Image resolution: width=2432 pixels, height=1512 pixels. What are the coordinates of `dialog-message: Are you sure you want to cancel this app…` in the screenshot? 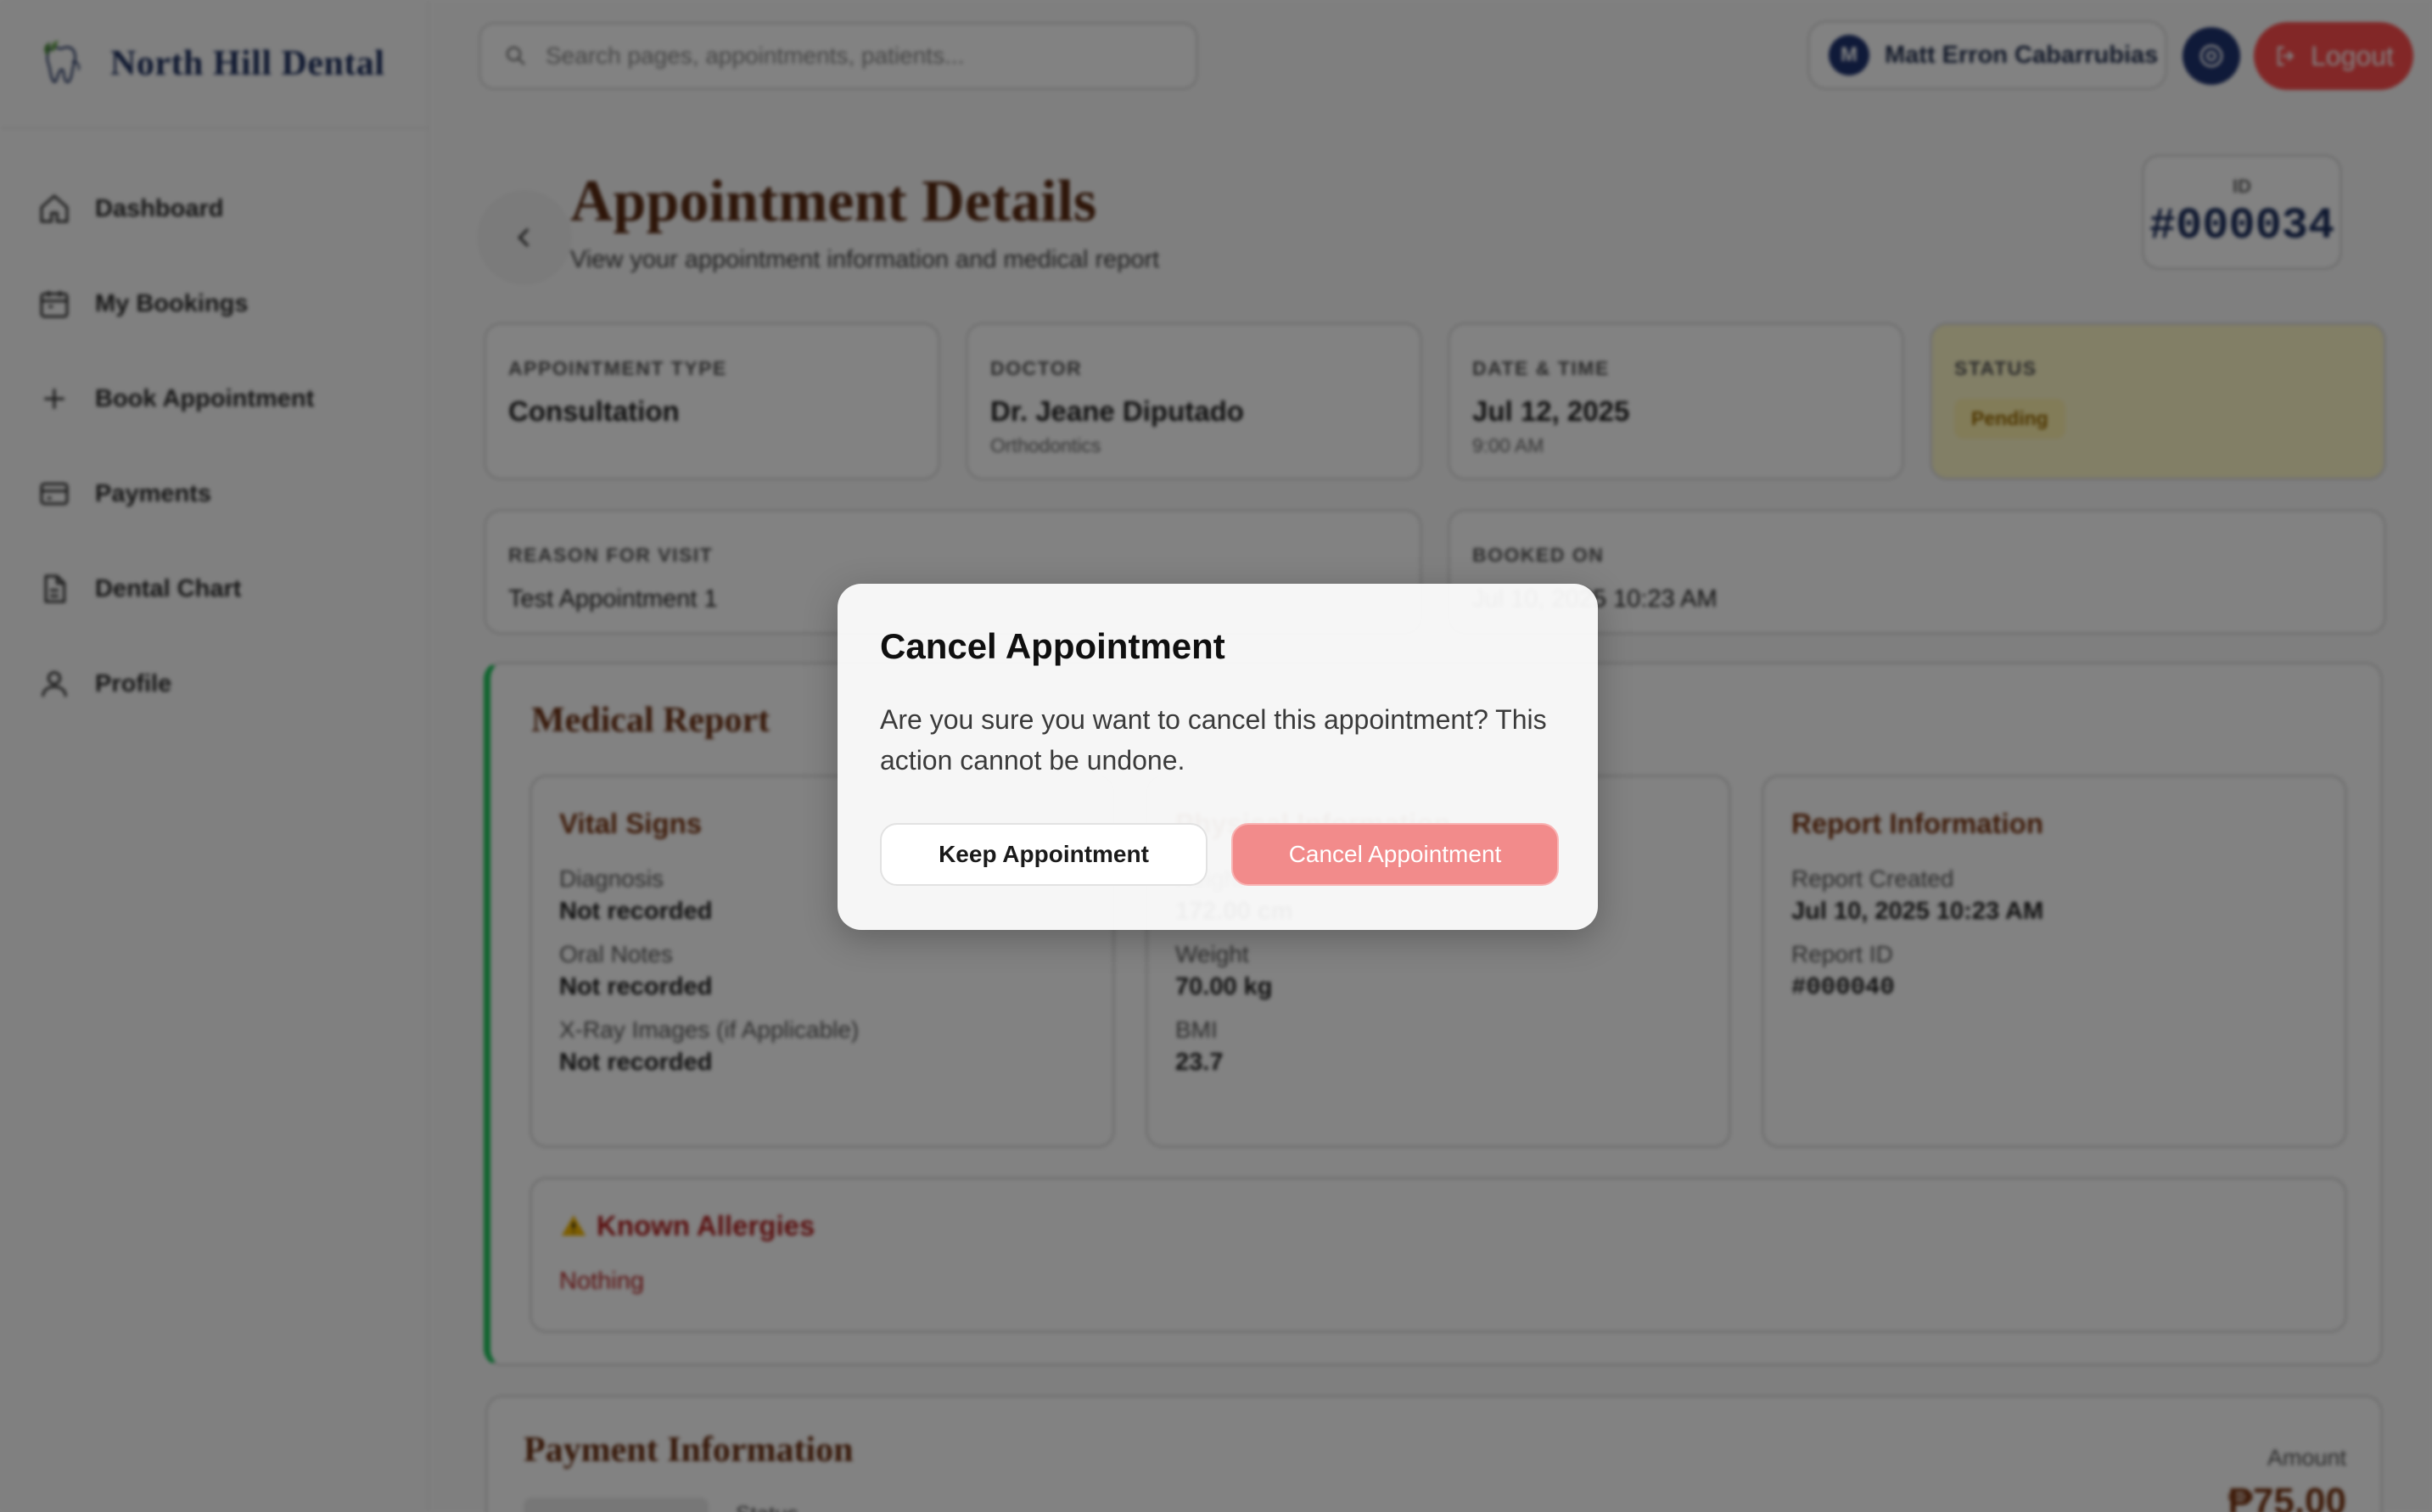 It's located at (1213, 740).